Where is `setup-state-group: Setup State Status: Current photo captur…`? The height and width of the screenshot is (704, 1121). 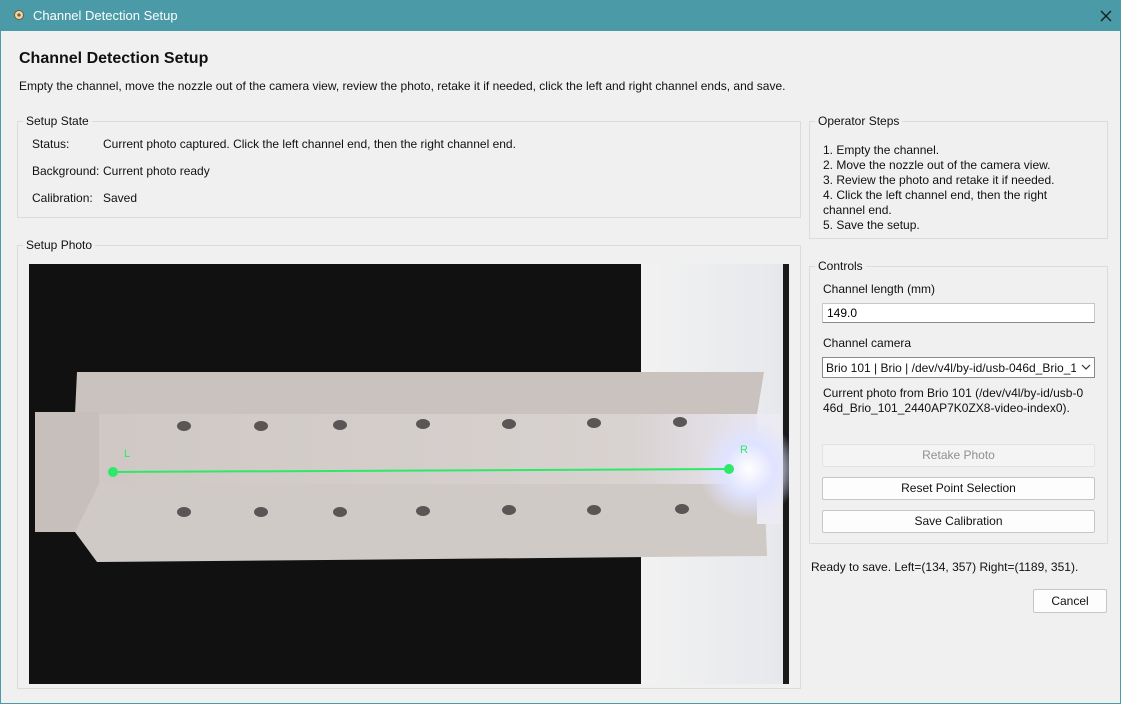 setup-state-group: Setup State Status: Current photo captur… is located at coordinates (409, 166).